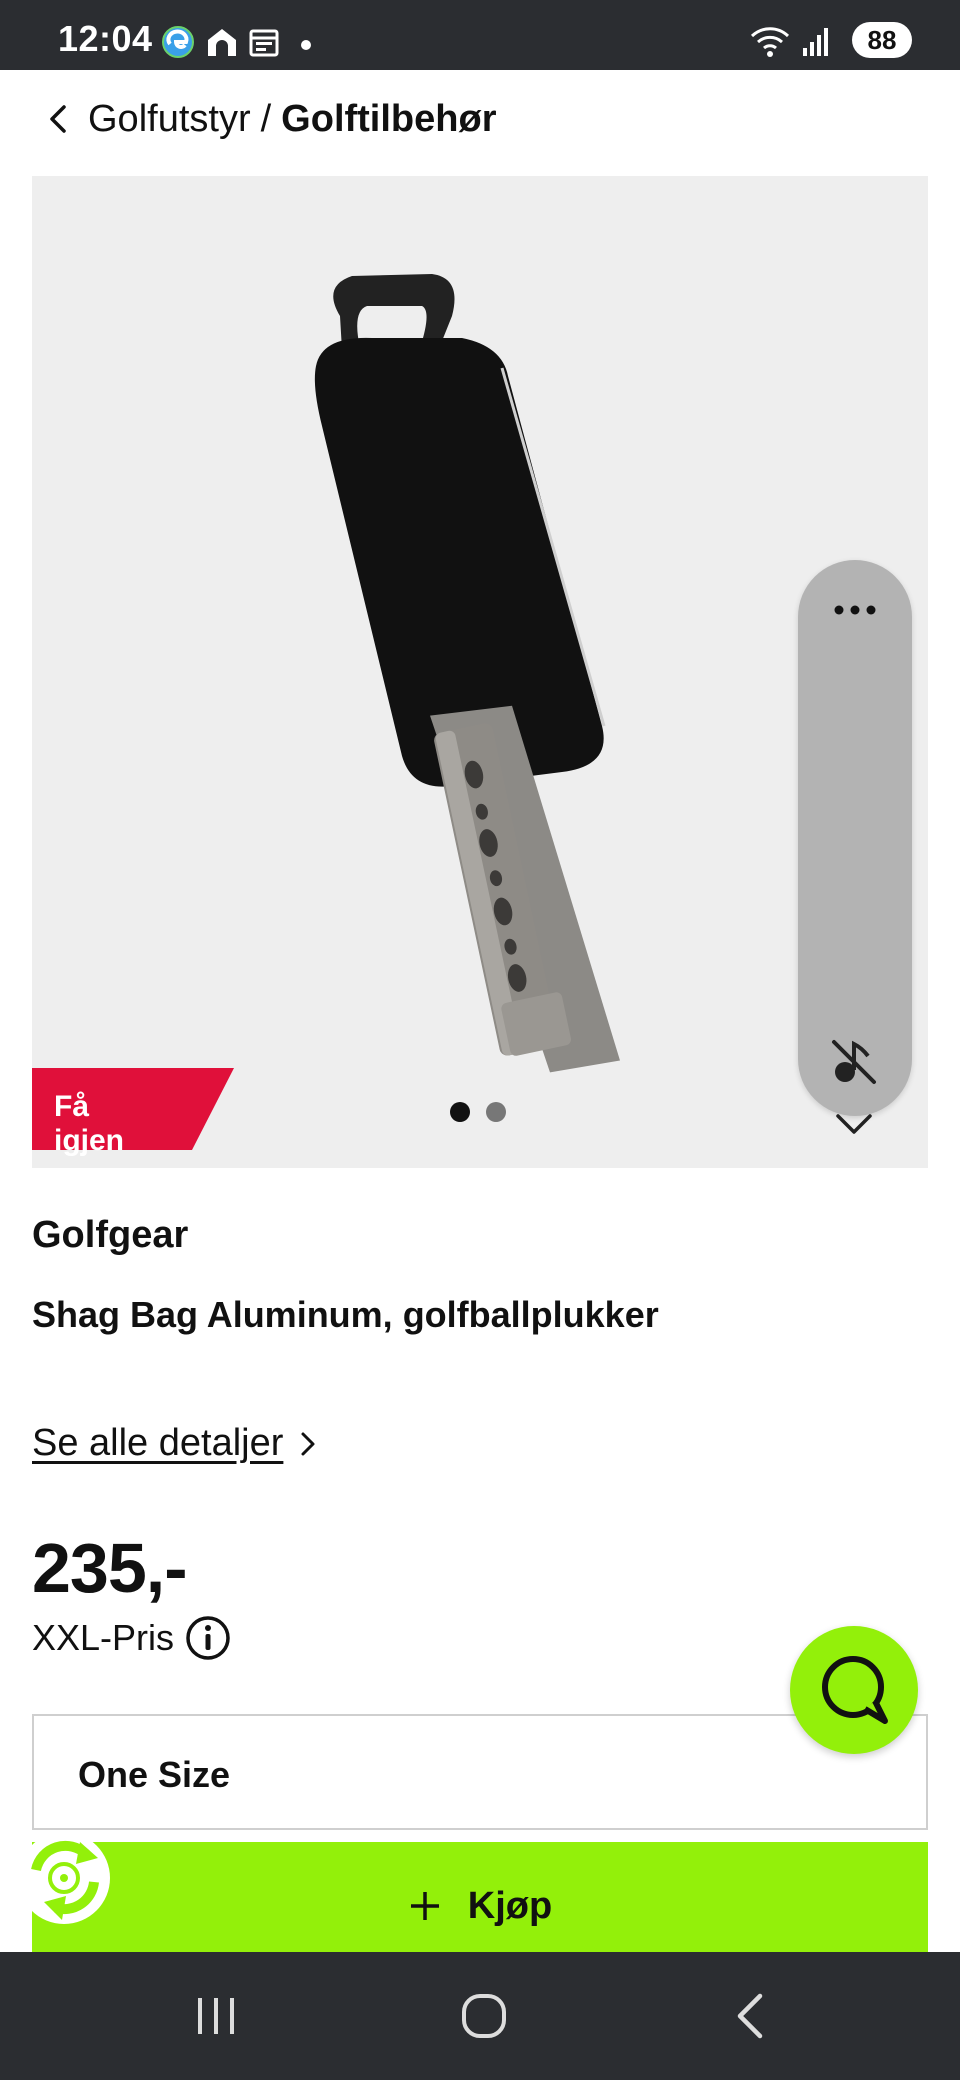  What do you see at coordinates (110, 1568) in the screenshot?
I see `product-price: 235,-` at bounding box center [110, 1568].